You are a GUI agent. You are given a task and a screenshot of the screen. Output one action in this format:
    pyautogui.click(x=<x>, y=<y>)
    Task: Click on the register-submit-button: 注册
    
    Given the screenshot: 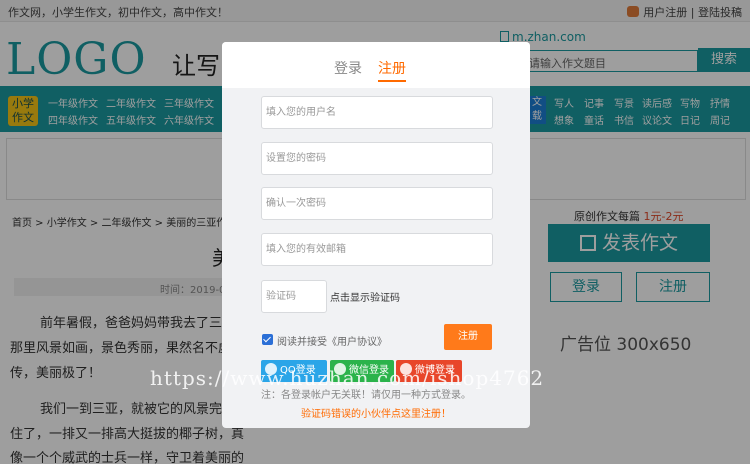 What is the action you would take?
    pyautogui.click(x=468, y=337)
    